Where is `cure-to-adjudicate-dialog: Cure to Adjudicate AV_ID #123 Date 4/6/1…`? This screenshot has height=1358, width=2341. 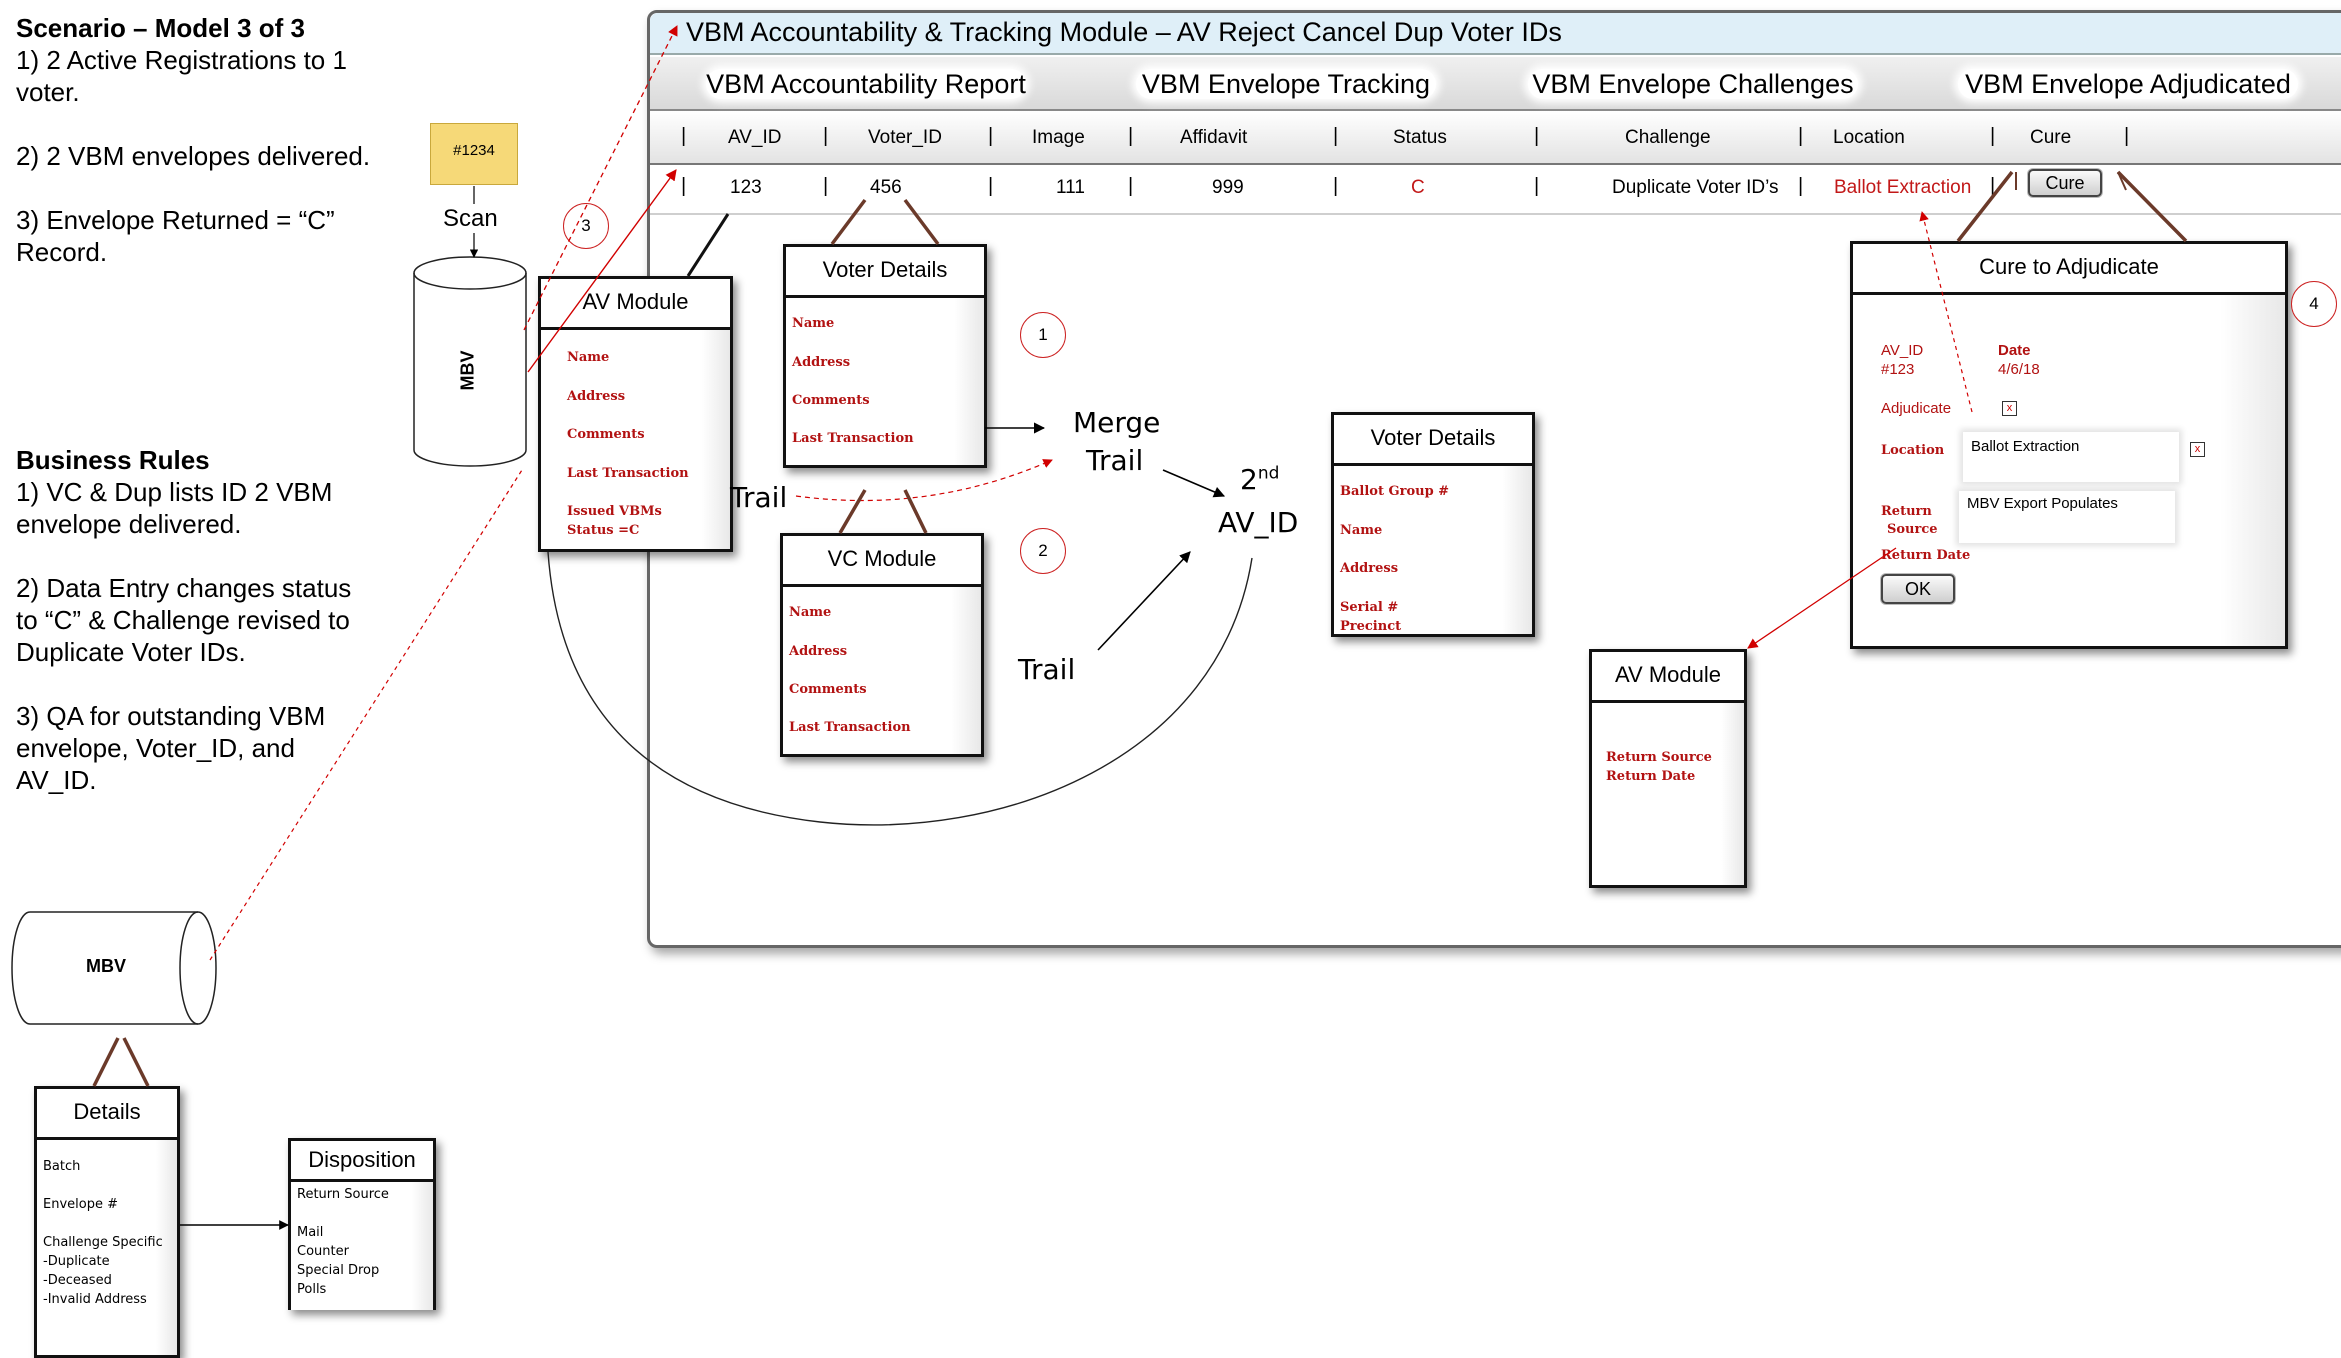 cure-to-adjudicate-dialog: Cure to Adjudicate AV_ID #123 Date 4/6/1… is located at coordinates (2069, 445).